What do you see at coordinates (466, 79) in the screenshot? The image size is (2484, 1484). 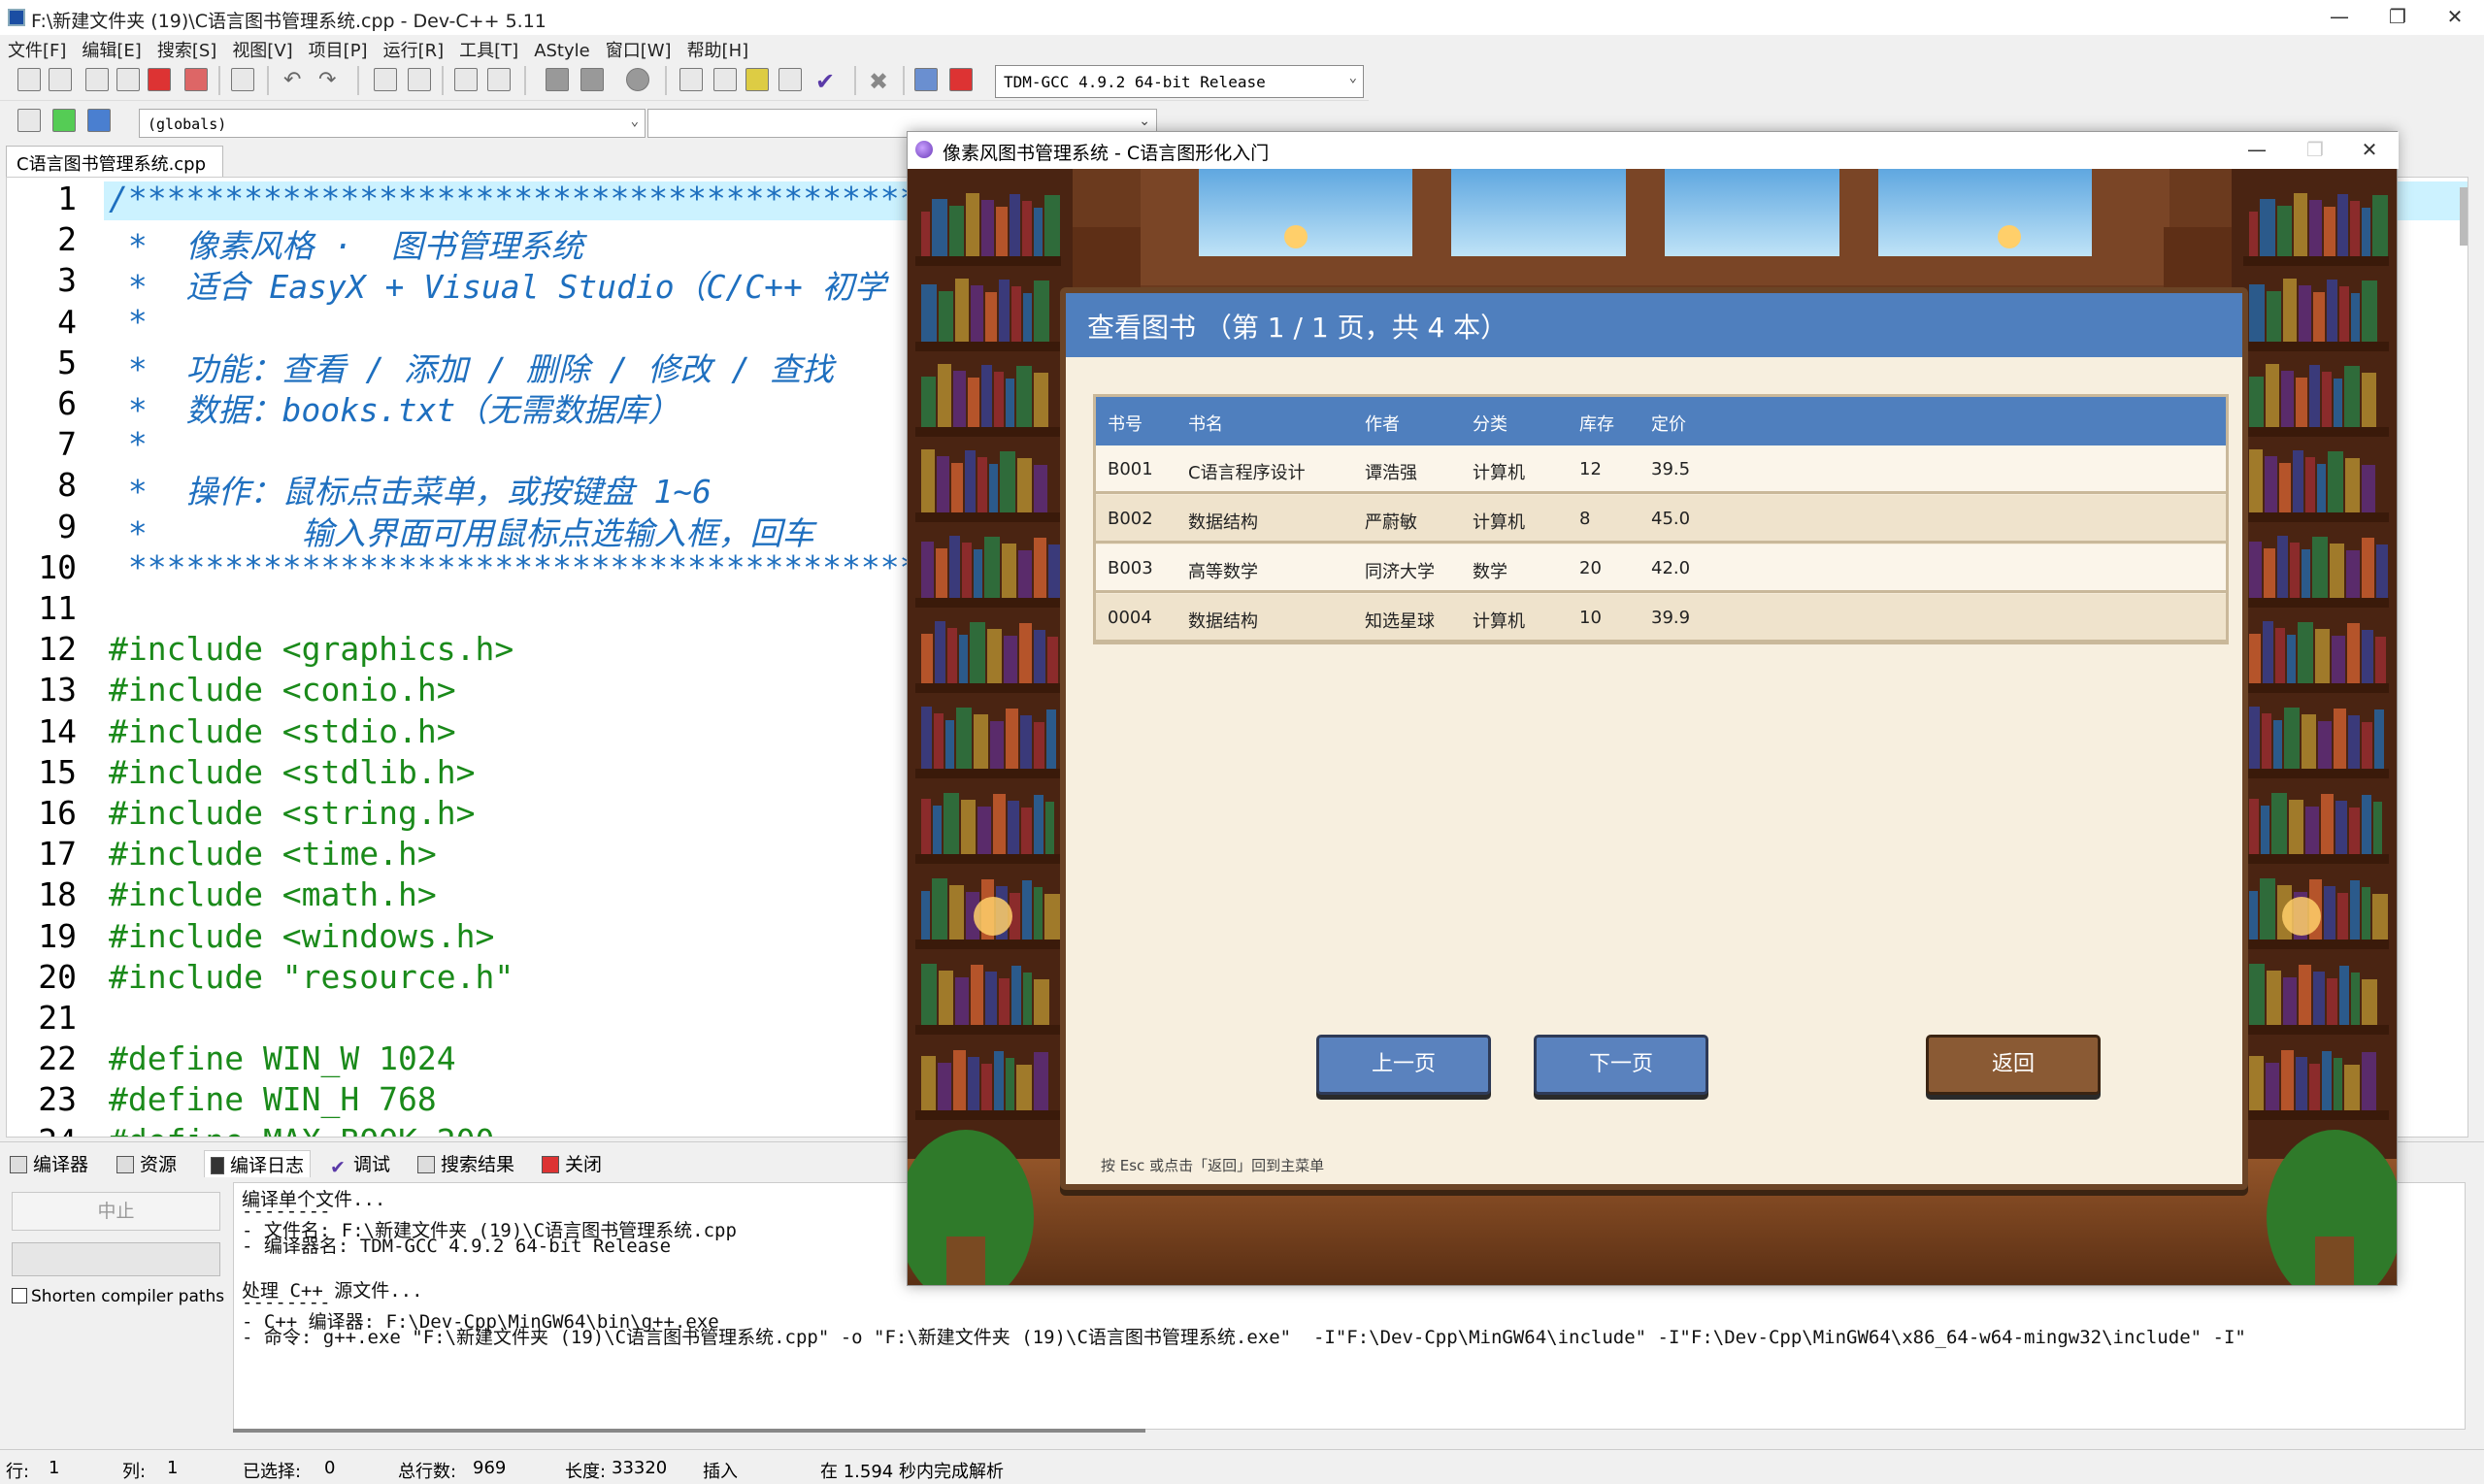 I see `indent-icon` at bounding box center [466, 79].